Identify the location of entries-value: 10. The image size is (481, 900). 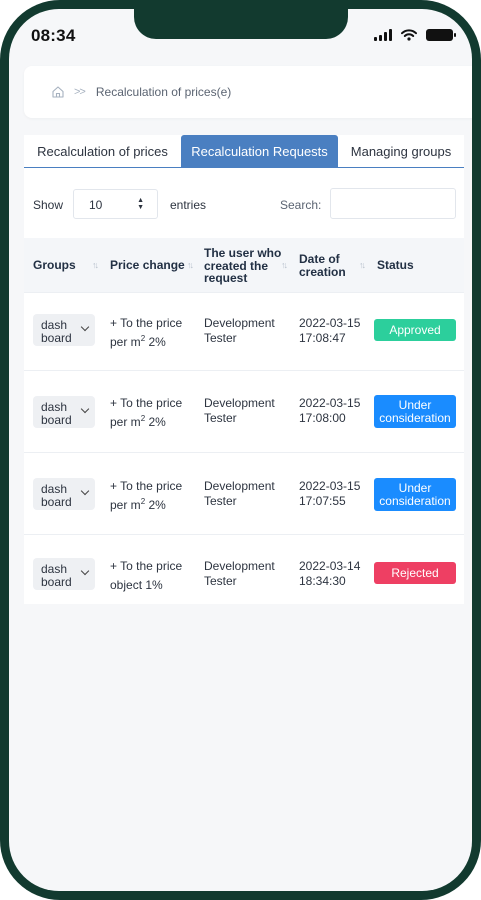
(96, 205).